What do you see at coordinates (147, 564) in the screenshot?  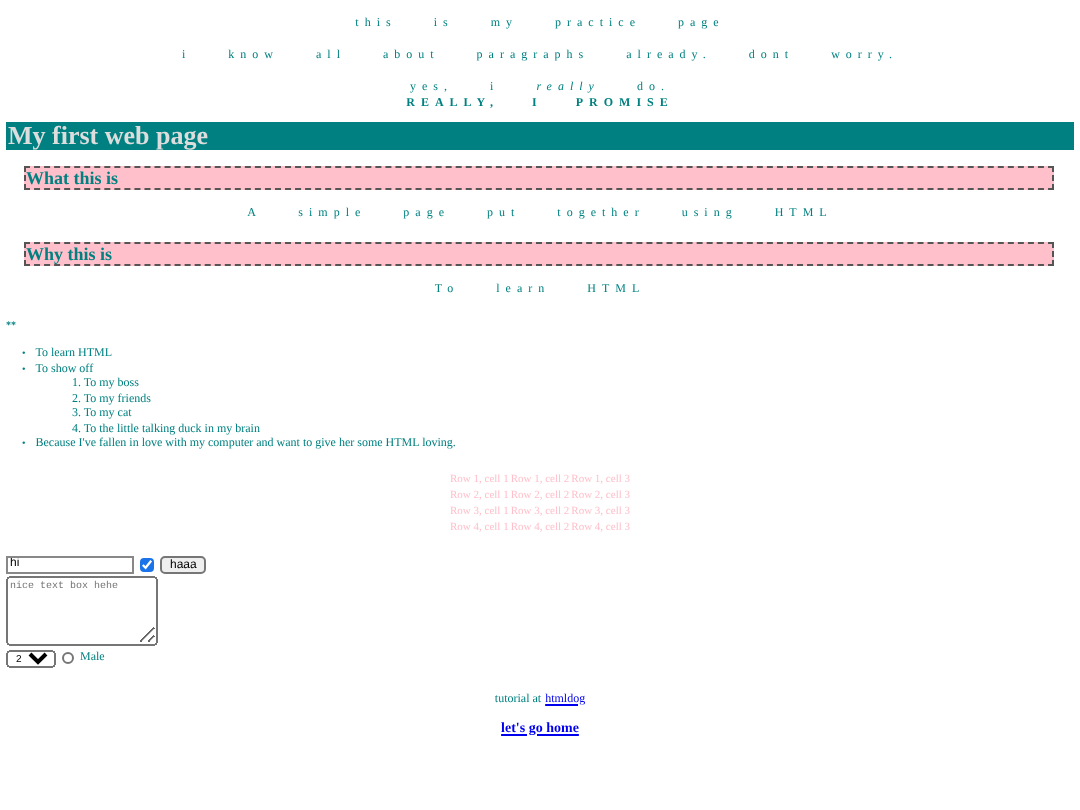 I see `checkbox` at bounding box center [147, 564].